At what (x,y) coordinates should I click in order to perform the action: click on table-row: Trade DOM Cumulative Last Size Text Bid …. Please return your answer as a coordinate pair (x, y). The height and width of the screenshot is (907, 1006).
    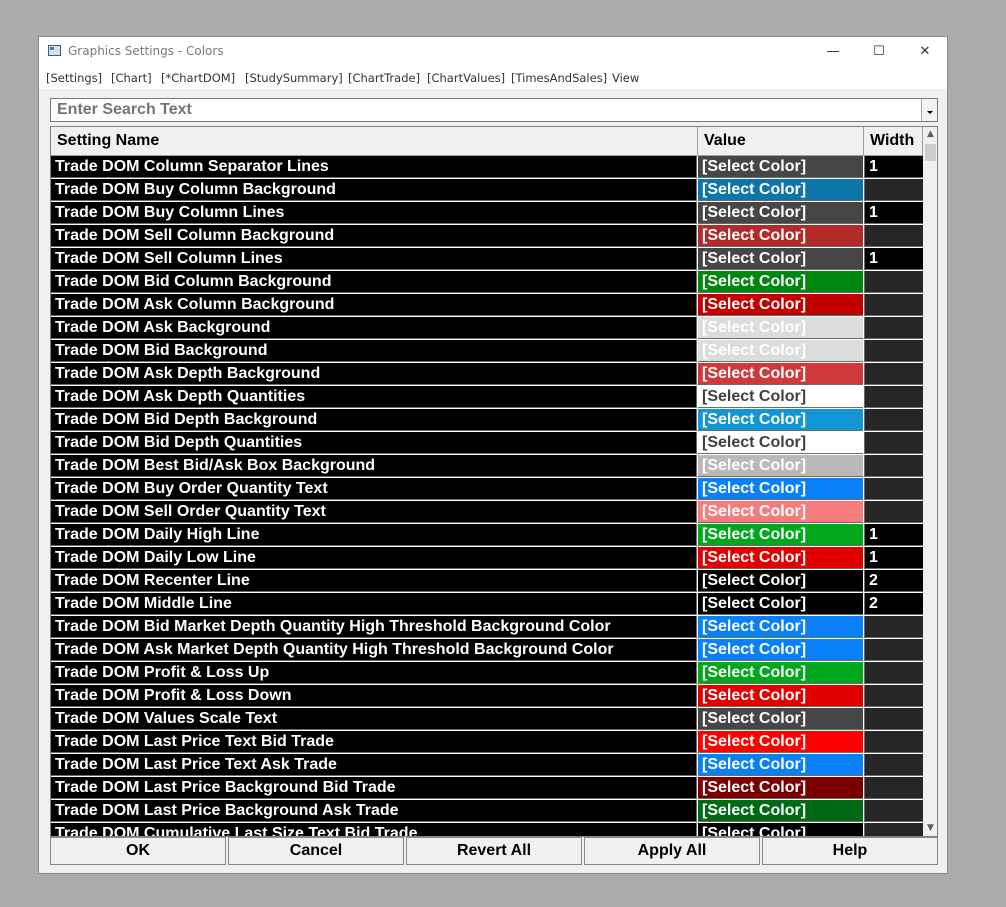
    Looking at the image, I should click on (487, 829).